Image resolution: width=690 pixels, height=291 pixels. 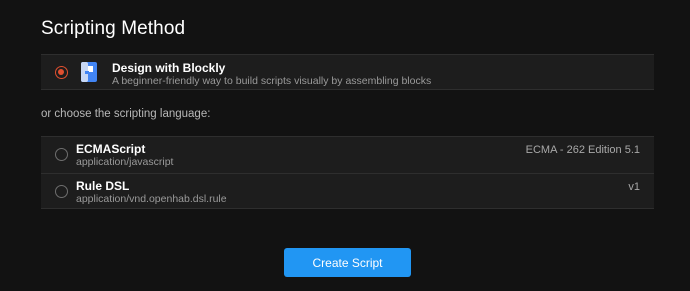 I want to click on language-mime: application/vnd.openhab.dsl.rule, so click(x=151, y=199).